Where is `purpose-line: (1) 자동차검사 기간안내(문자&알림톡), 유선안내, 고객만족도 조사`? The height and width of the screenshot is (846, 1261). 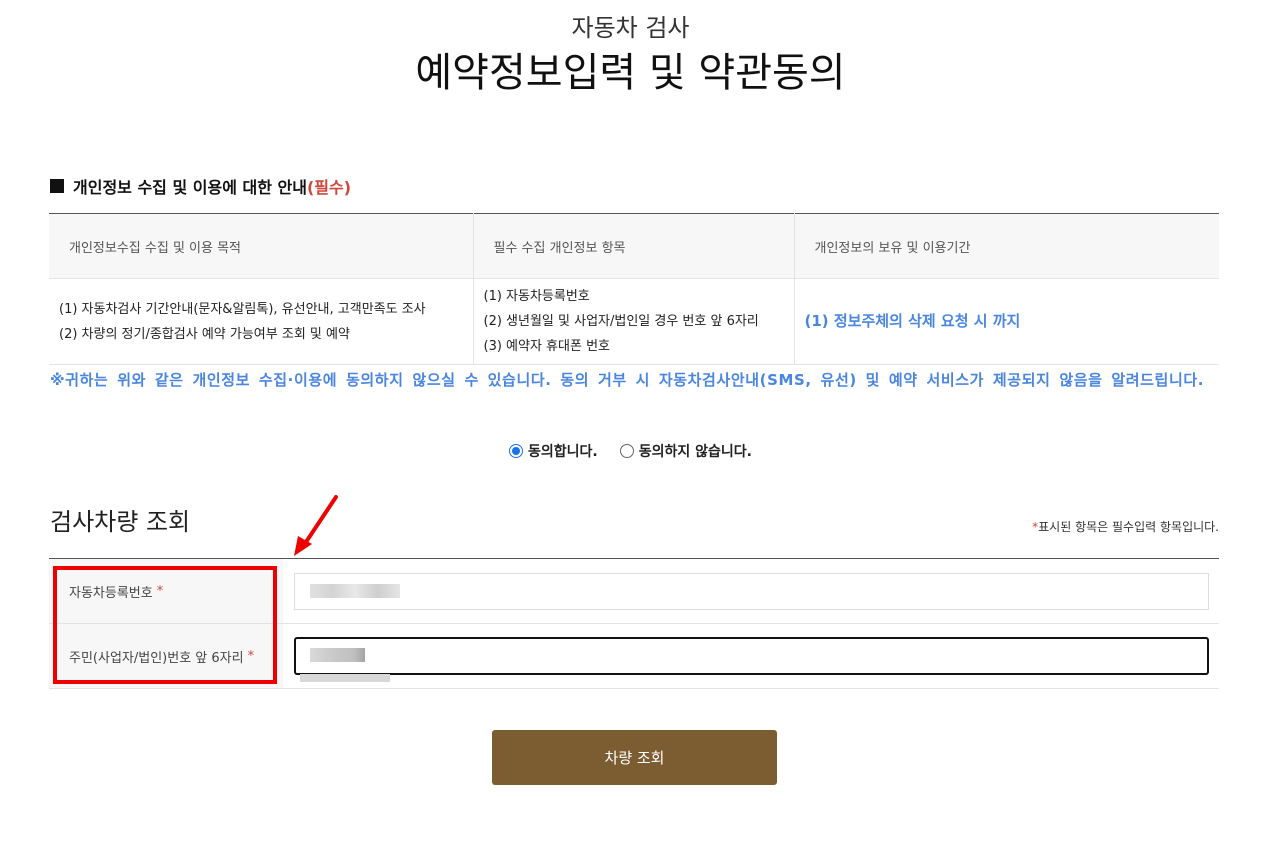
purpose-line: (1) 자동차검사 기간안내(문자&알림톡), 유선안내, 고객만족도 조사 is located at coordinates (242, 309).